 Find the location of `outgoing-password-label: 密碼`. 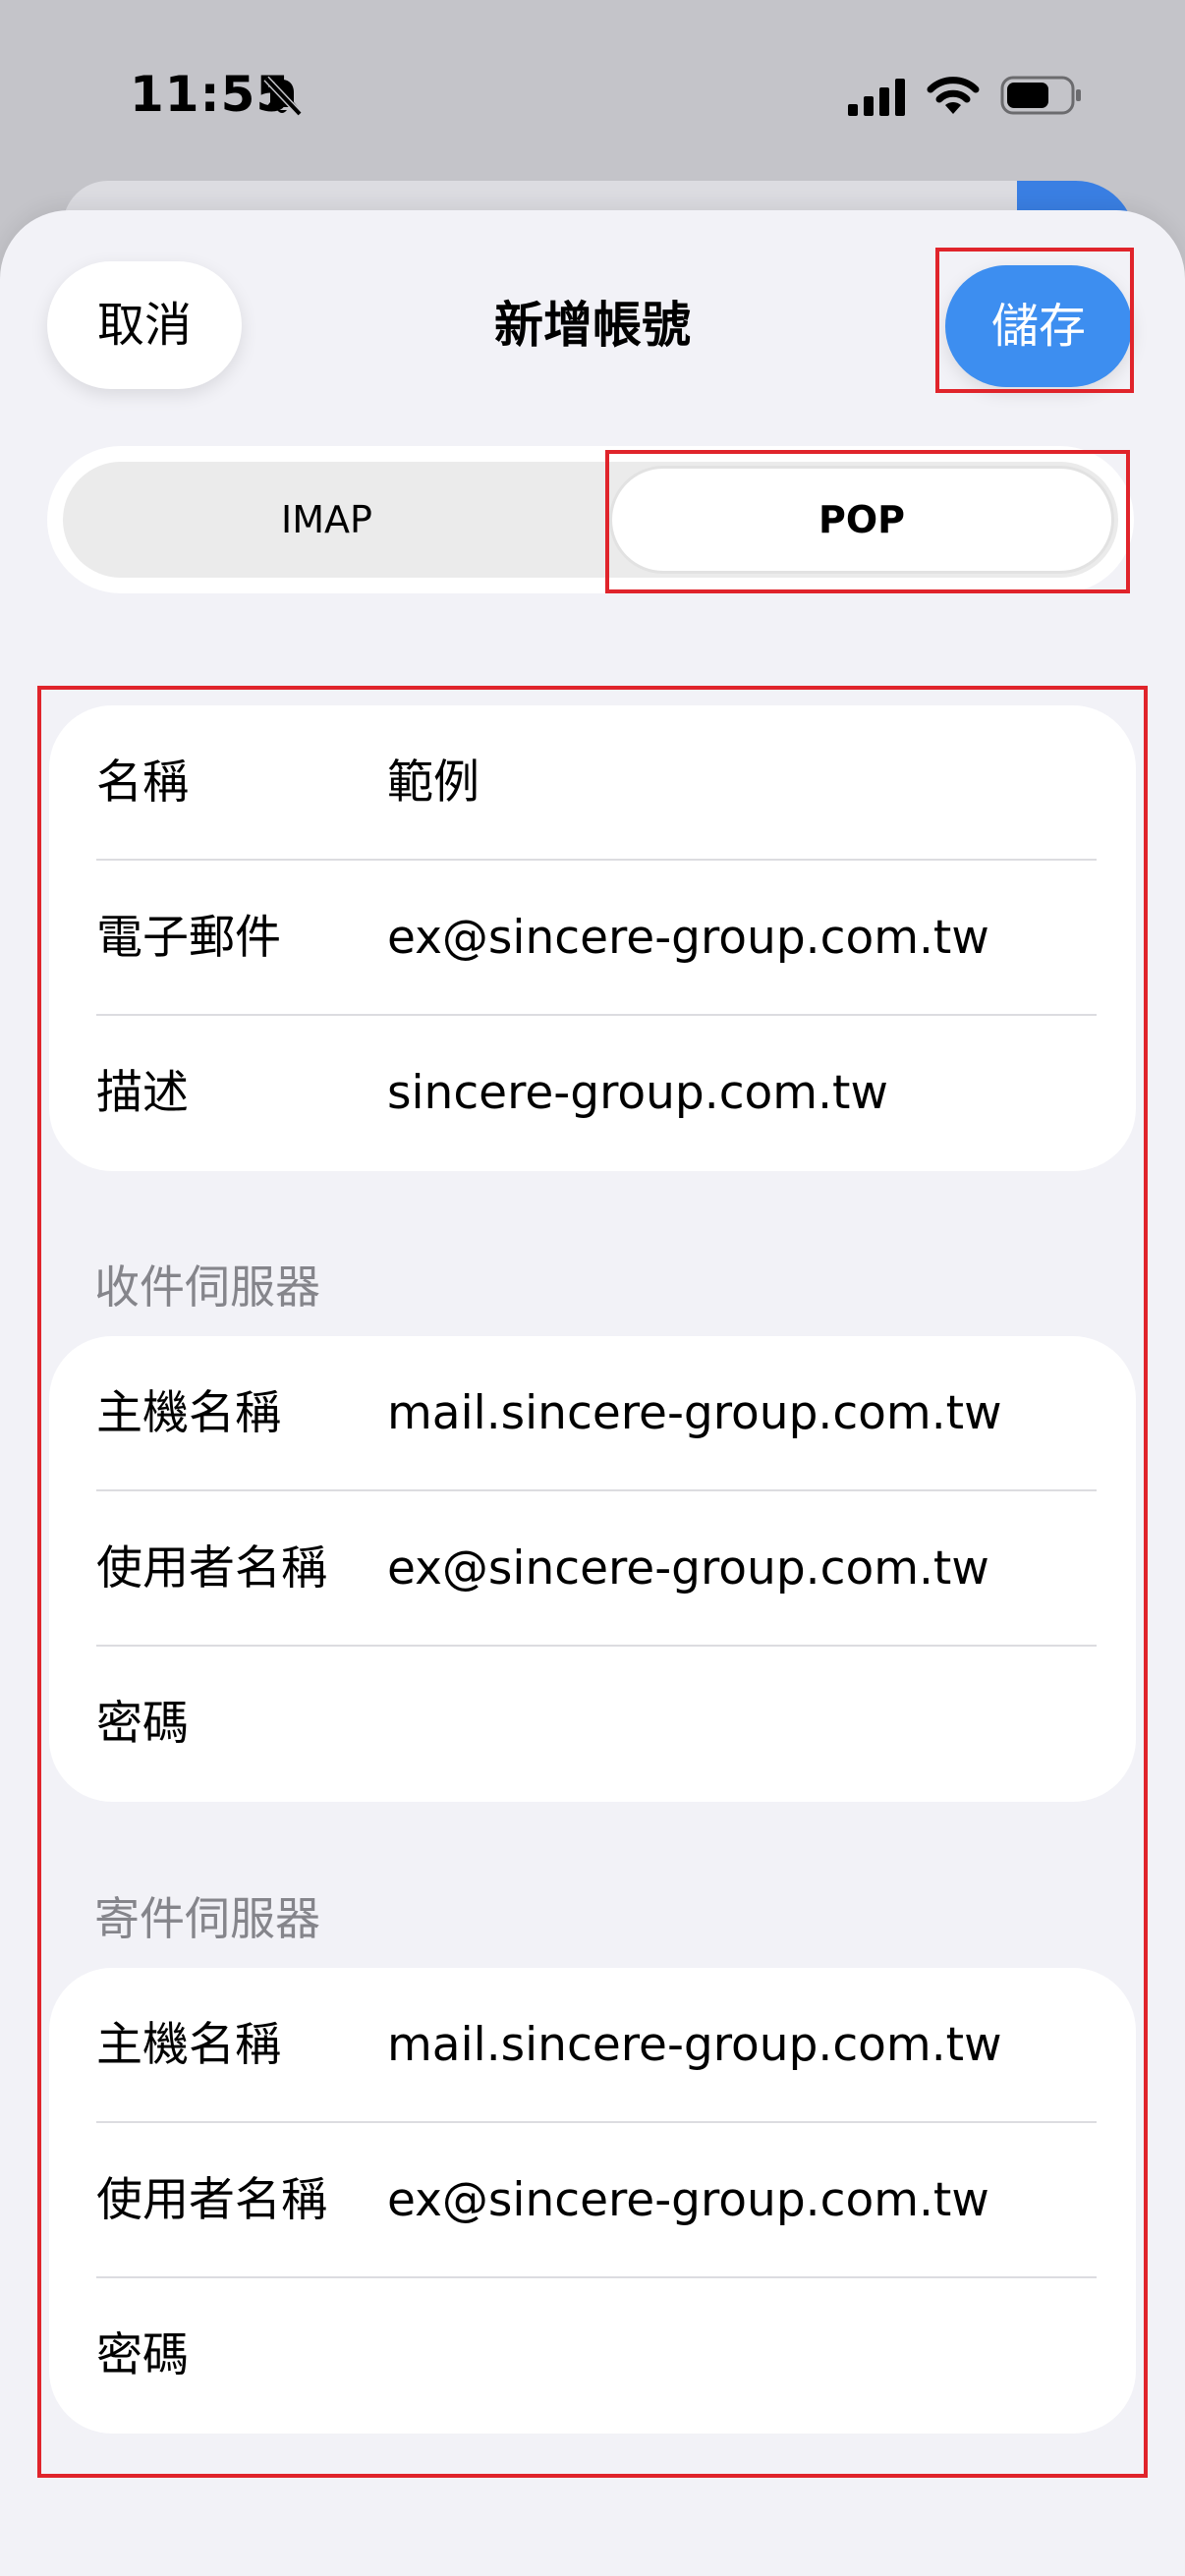

outgoing-password-label: 密碼 is located at coordinates (142, 2355).